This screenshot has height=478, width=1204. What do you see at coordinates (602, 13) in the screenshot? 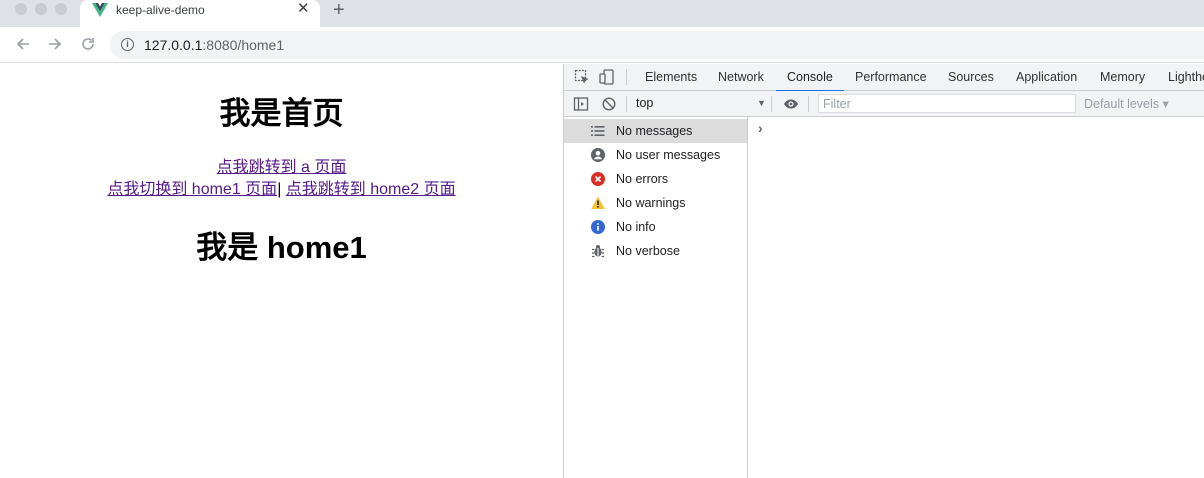
I see `tab-strip: keep-alive-demo ✕ +` at bounding box center [602, 13].